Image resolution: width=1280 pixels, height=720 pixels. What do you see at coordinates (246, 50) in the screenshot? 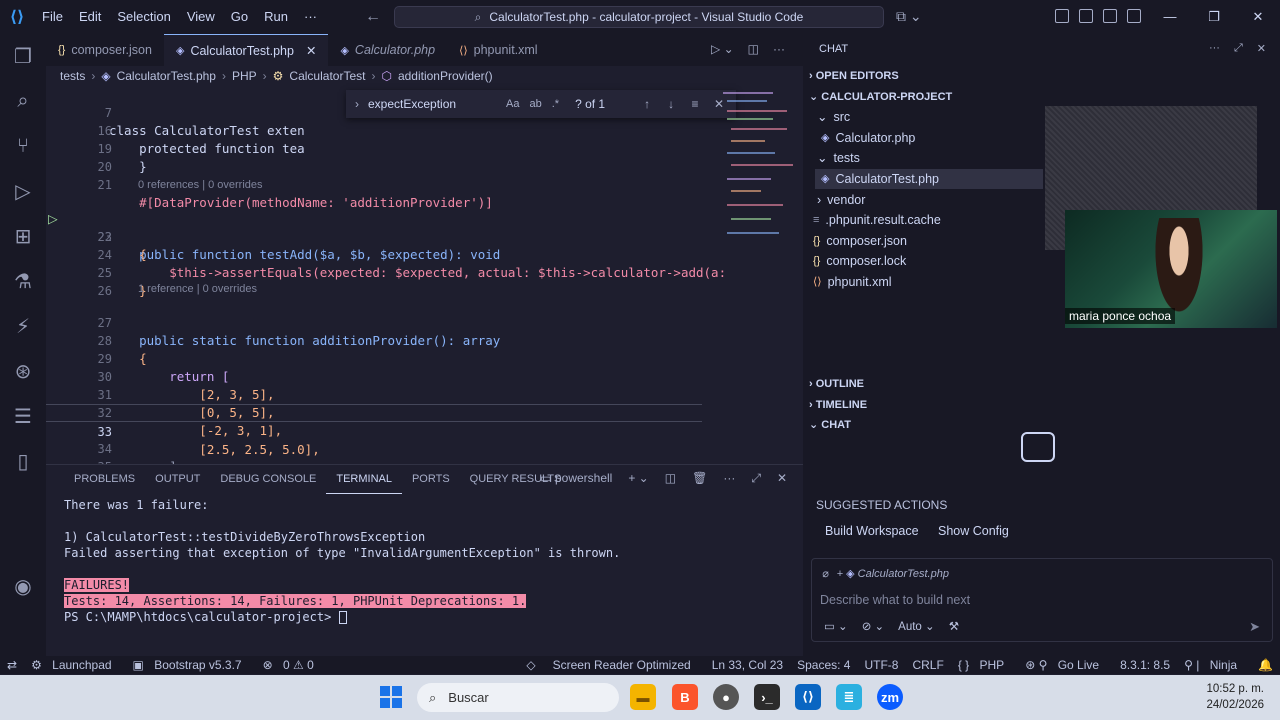
I see `tab-calculatortest-php: ◈ CalculatorTest.php ✕` at bounding box center [246, 50].